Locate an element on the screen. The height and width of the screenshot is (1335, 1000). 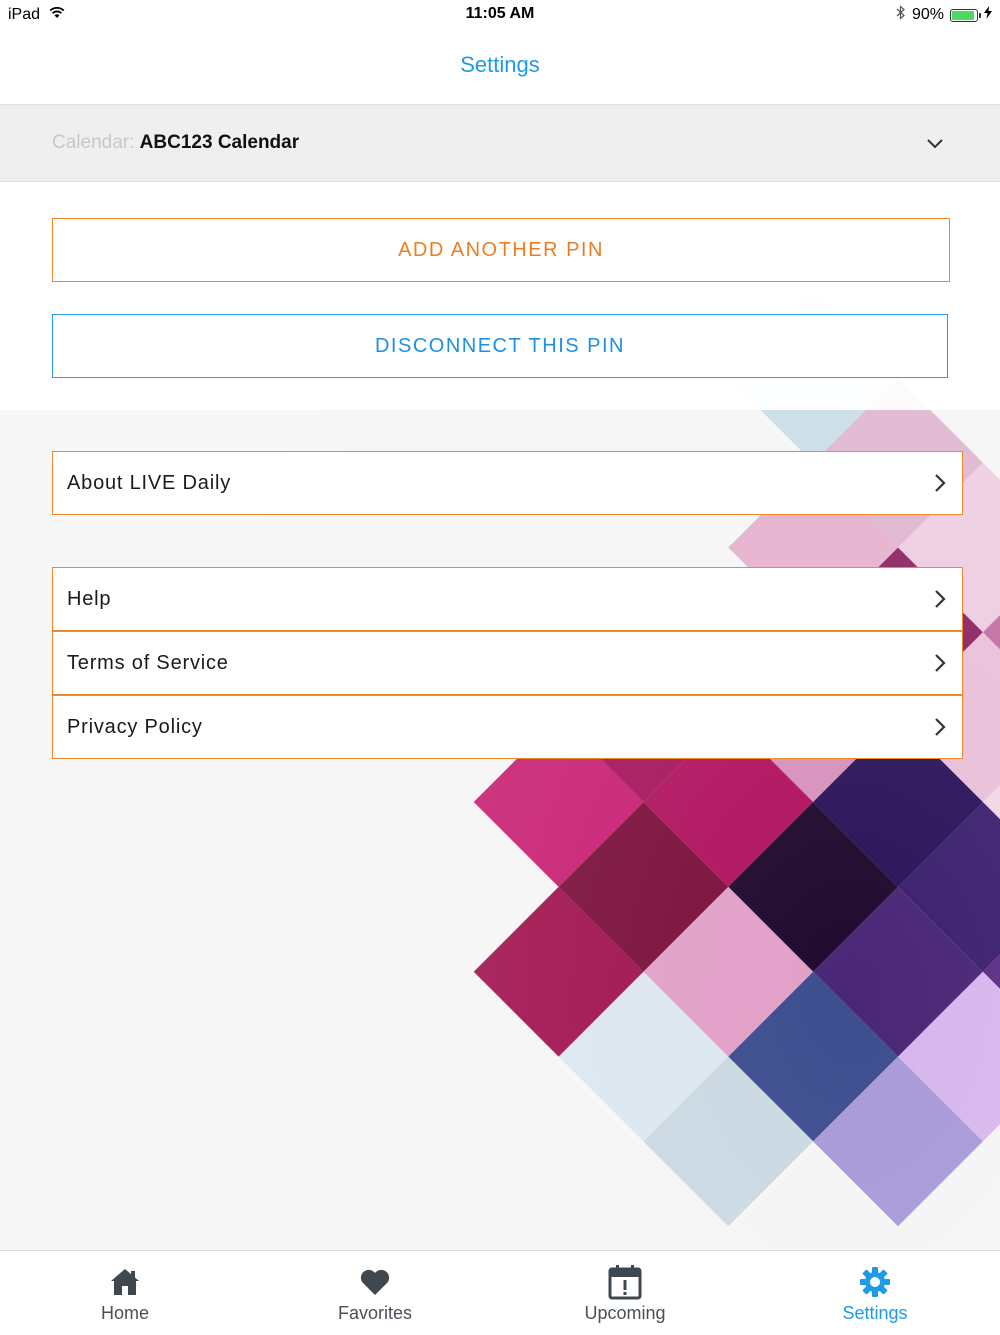
tab-home: Home is located at coordinates (125, 1293).